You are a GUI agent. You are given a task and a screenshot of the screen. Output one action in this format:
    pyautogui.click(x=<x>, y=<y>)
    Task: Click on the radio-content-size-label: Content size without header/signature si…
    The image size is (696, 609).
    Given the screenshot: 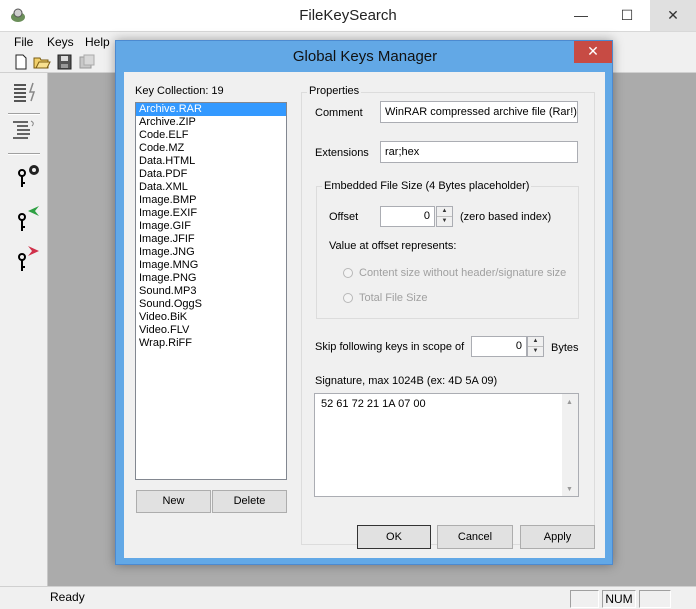 What is the action you would take?
    pyautogui.click(x=463, y=273)
    